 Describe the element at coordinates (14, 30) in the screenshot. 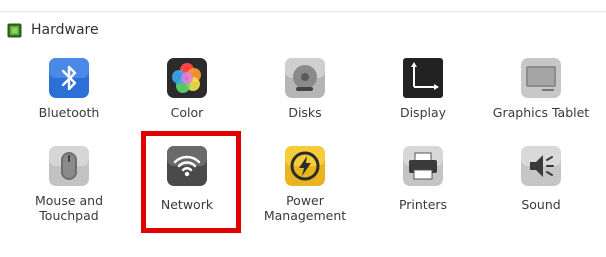

I see `chip-icon` at that location.